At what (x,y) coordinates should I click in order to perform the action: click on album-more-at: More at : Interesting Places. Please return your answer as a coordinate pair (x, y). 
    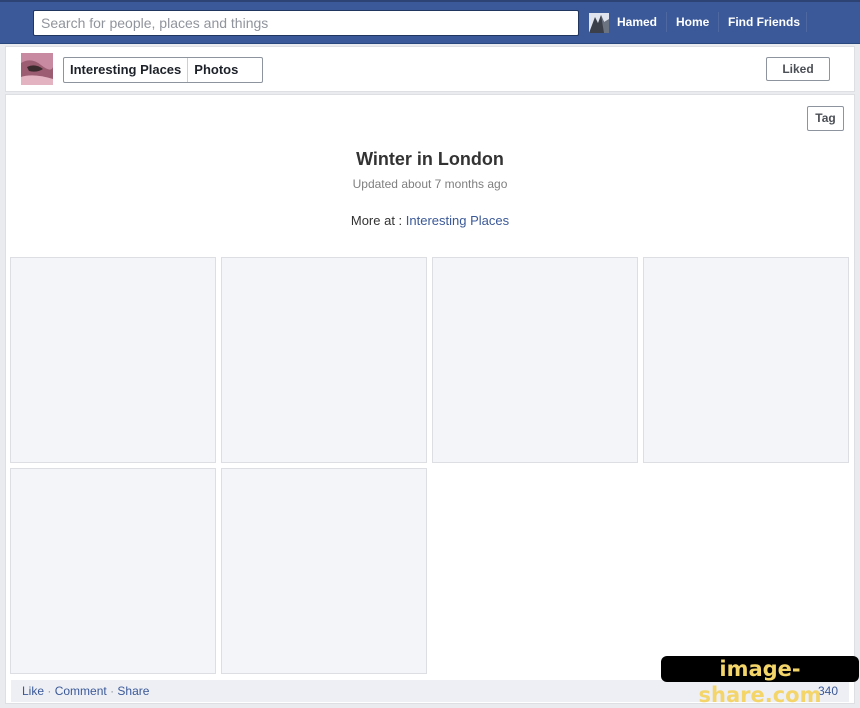
    Looking at the image, I should click on (430, 220).